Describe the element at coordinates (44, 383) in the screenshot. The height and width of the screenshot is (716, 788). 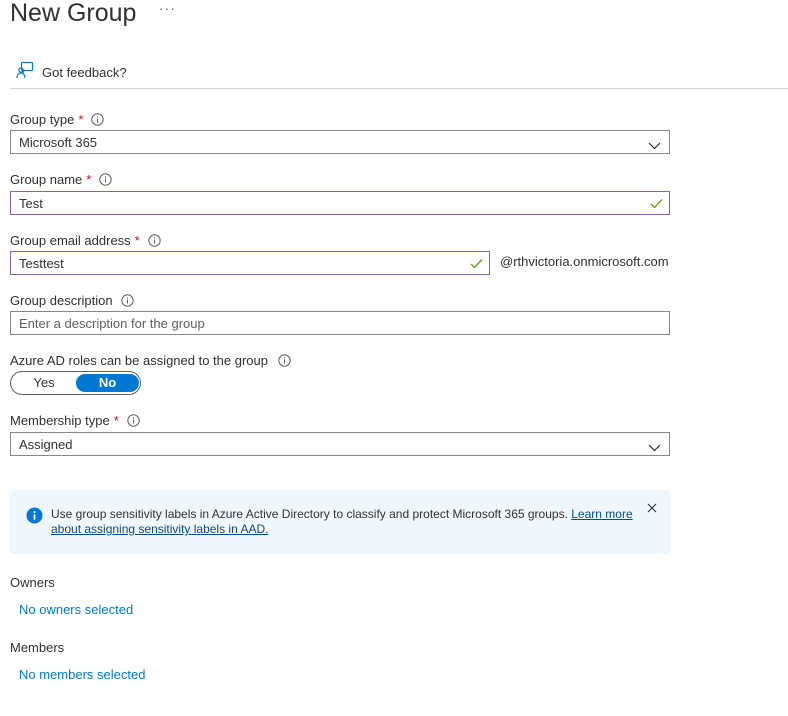
I see `toggle-yes-option: Yes` at that location.